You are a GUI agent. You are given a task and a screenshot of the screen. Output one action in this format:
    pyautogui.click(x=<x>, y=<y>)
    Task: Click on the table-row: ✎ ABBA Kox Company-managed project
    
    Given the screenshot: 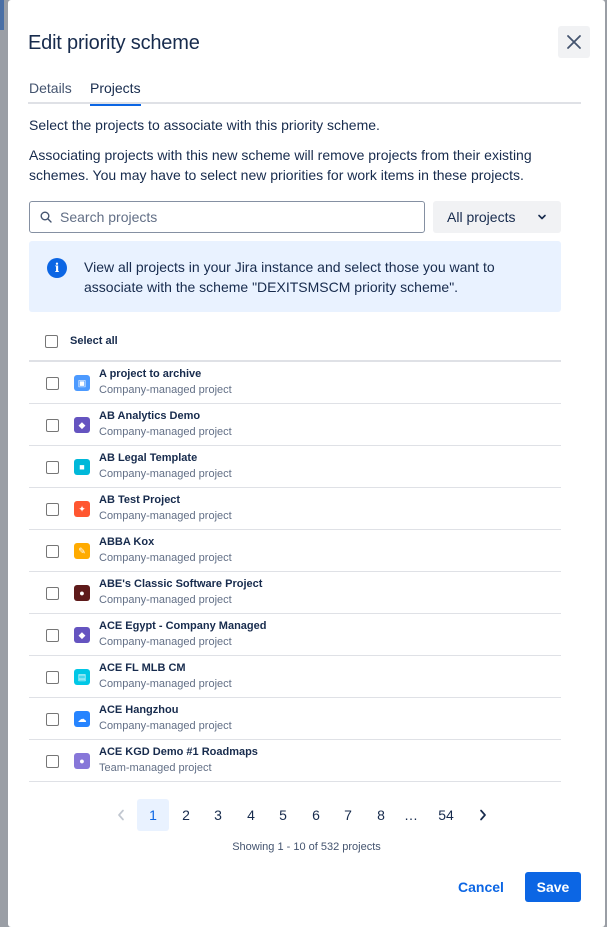 What is the action you would take?
    pyautogui.click(x=295, y=551)
    